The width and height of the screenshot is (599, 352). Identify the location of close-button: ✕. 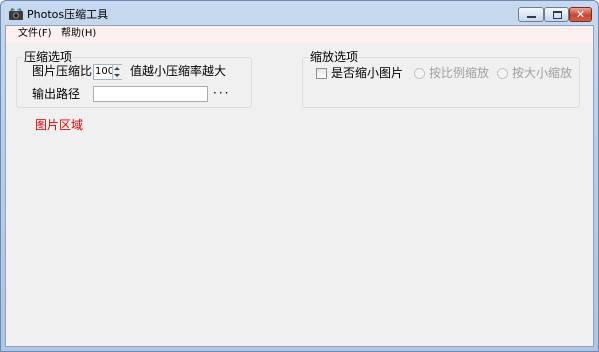
(580, 14).